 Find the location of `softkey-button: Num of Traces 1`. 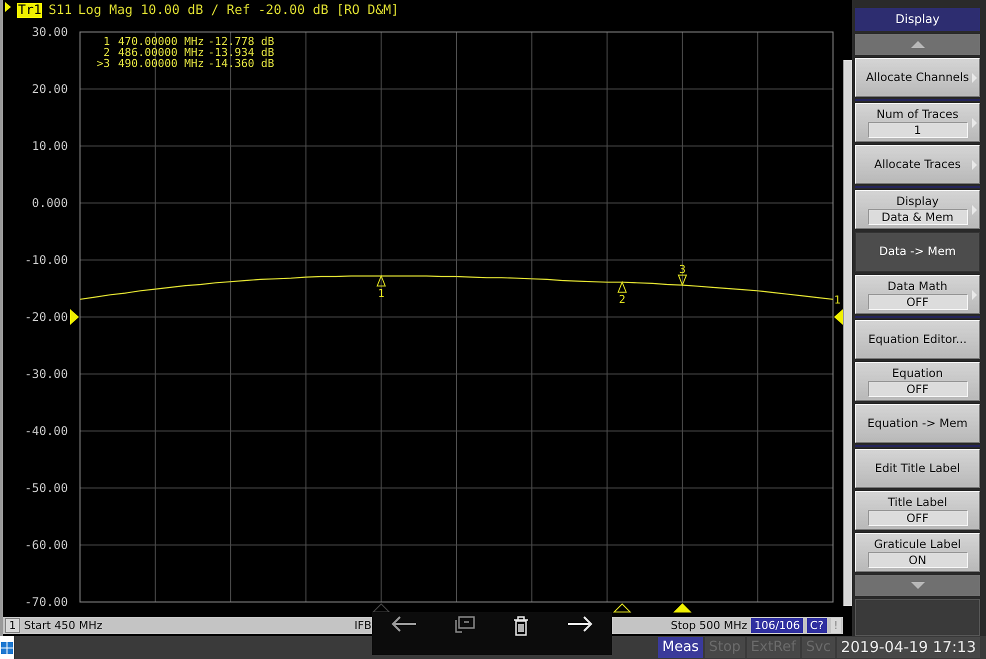

softkey-button: Num of Traces 1 is located at coordinates (917, 122).